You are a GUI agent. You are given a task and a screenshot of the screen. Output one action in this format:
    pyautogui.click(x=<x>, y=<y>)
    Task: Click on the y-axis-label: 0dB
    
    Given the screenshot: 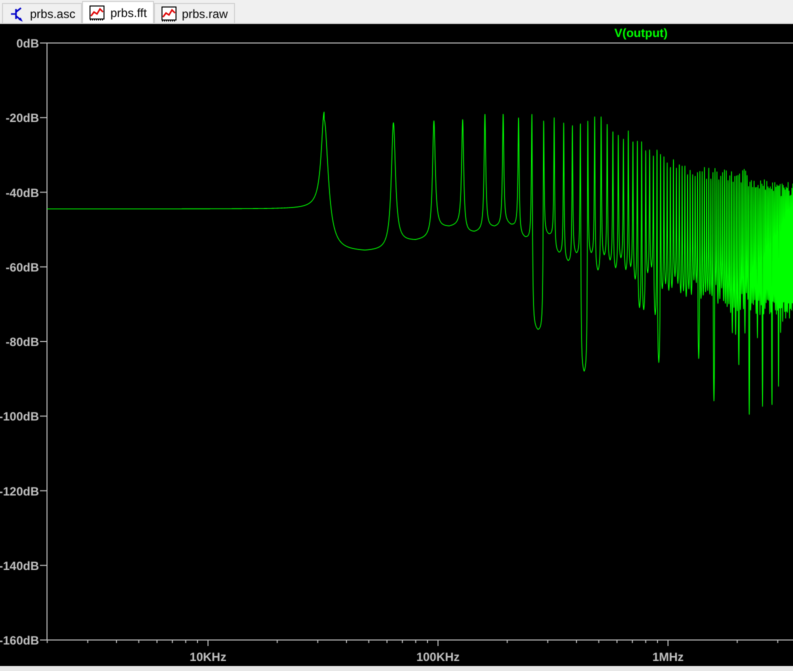 What is the action you would take?
    pyautogui.click(x=32, y=43)
    